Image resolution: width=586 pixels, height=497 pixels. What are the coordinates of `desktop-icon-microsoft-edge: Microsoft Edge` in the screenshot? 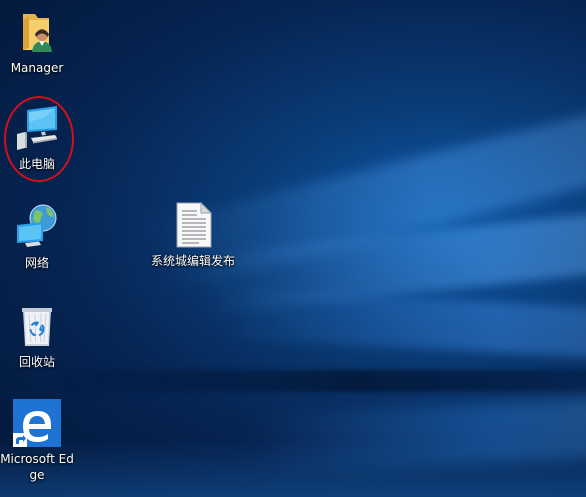 It's located at (37, 441).